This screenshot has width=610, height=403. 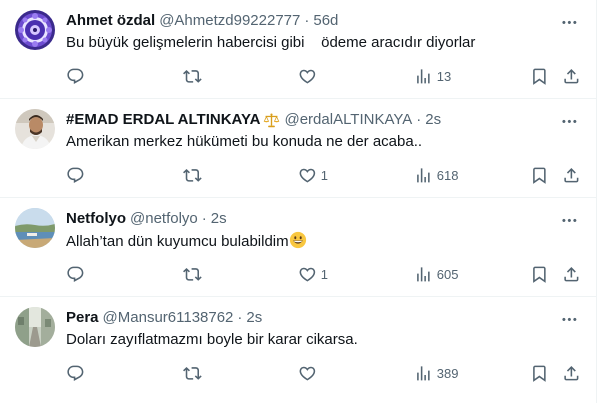 What do you see at coordinates (35, 30) in the screenshot?
I see `mandala-avatar` at bounding box center [35, 30].